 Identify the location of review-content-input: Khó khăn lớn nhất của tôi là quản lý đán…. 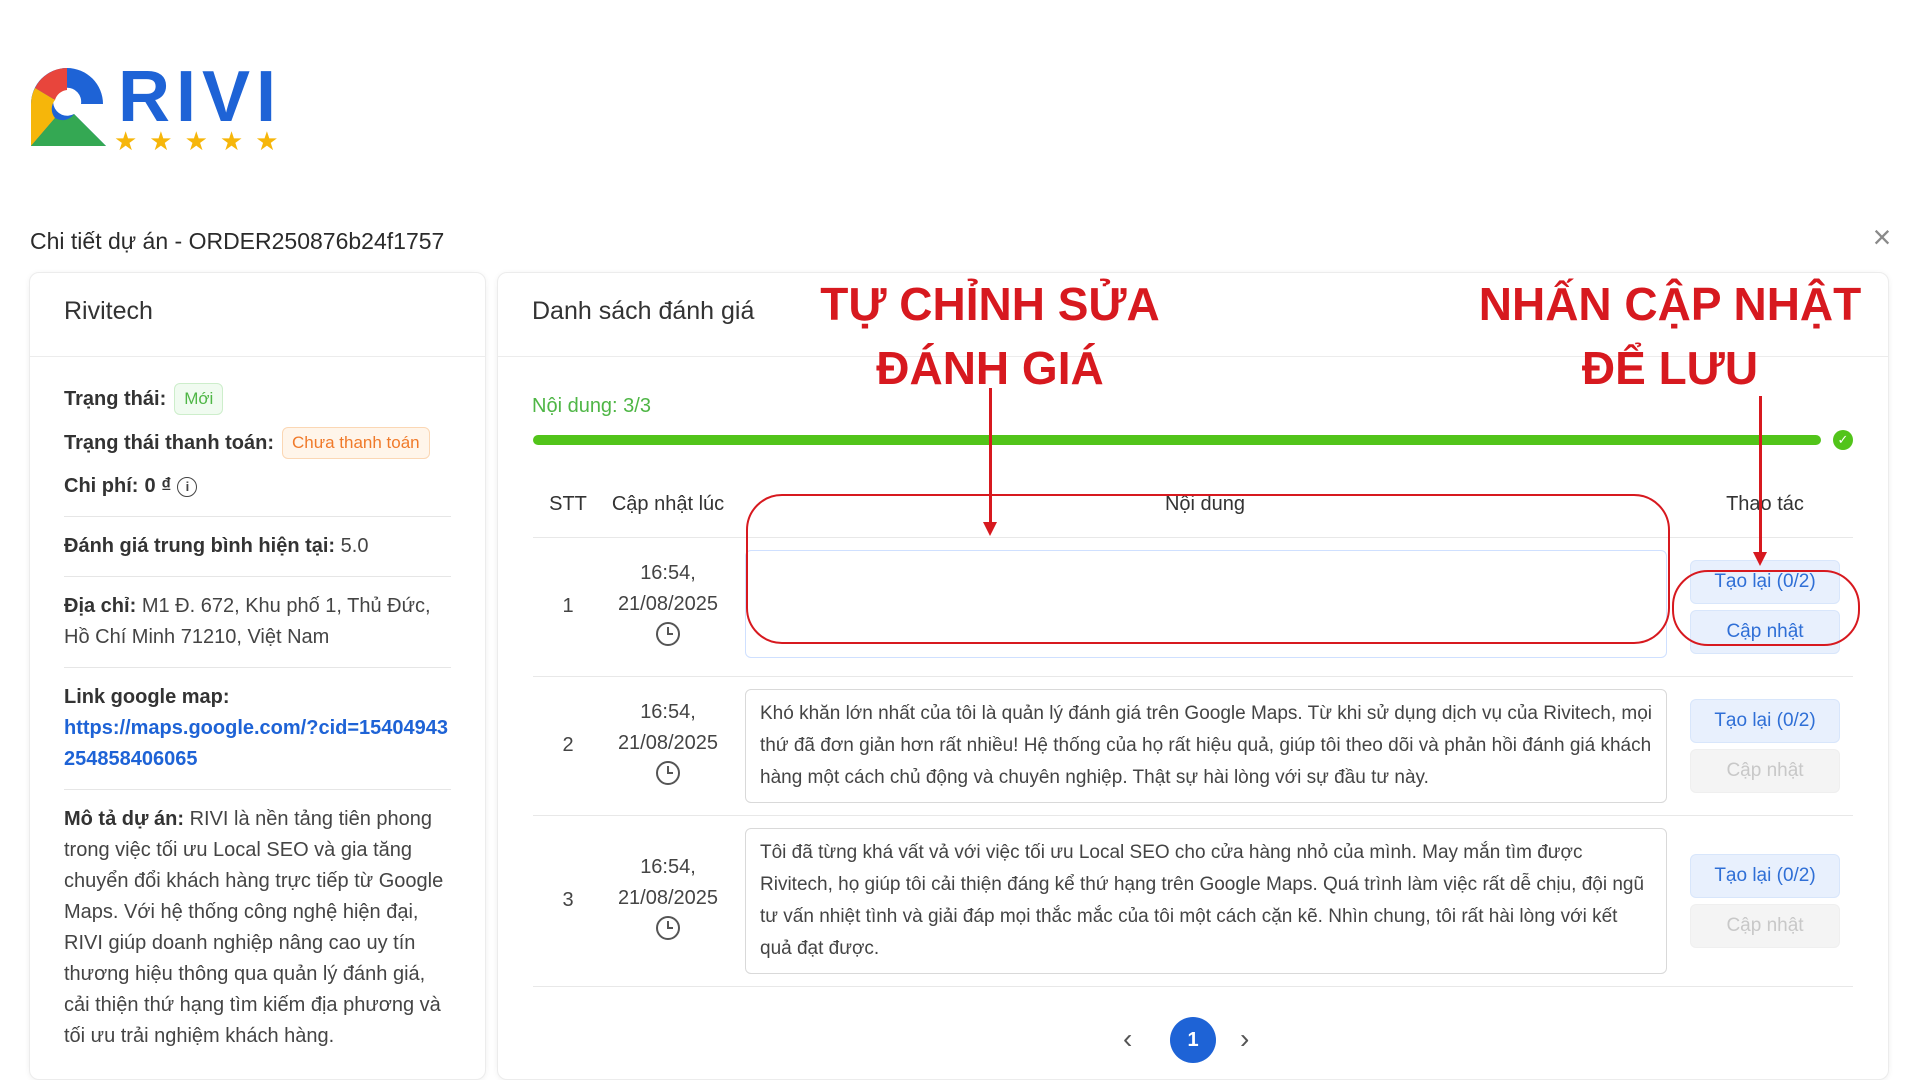
(1206, 745).